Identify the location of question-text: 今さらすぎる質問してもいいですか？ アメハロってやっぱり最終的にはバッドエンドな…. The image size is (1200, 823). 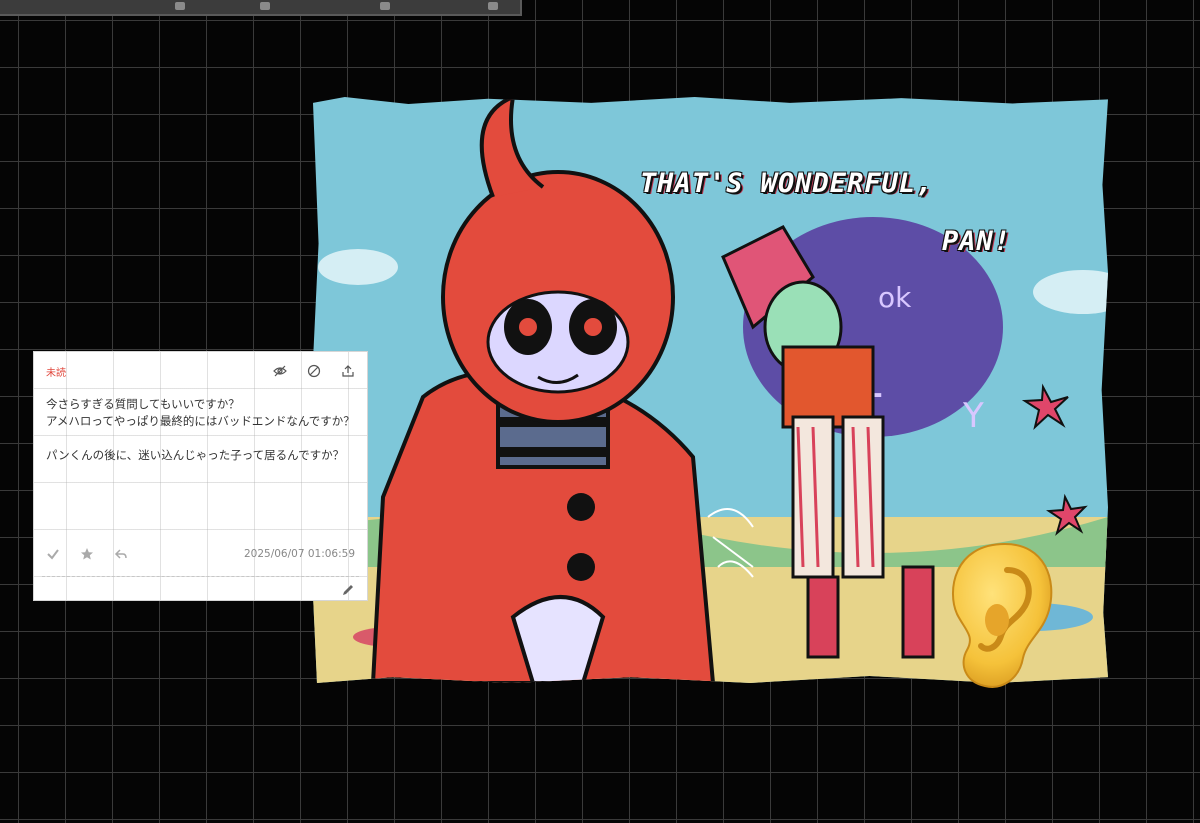
(200, 429).